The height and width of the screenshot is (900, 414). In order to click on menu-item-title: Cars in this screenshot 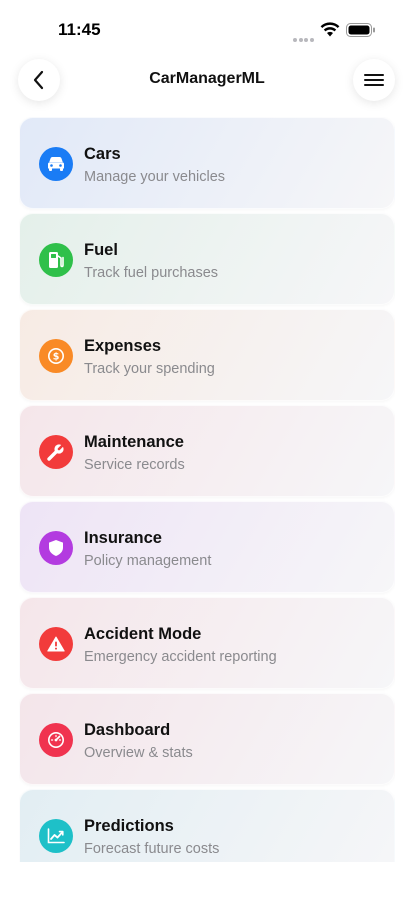, I will do `click(102, 154)`.